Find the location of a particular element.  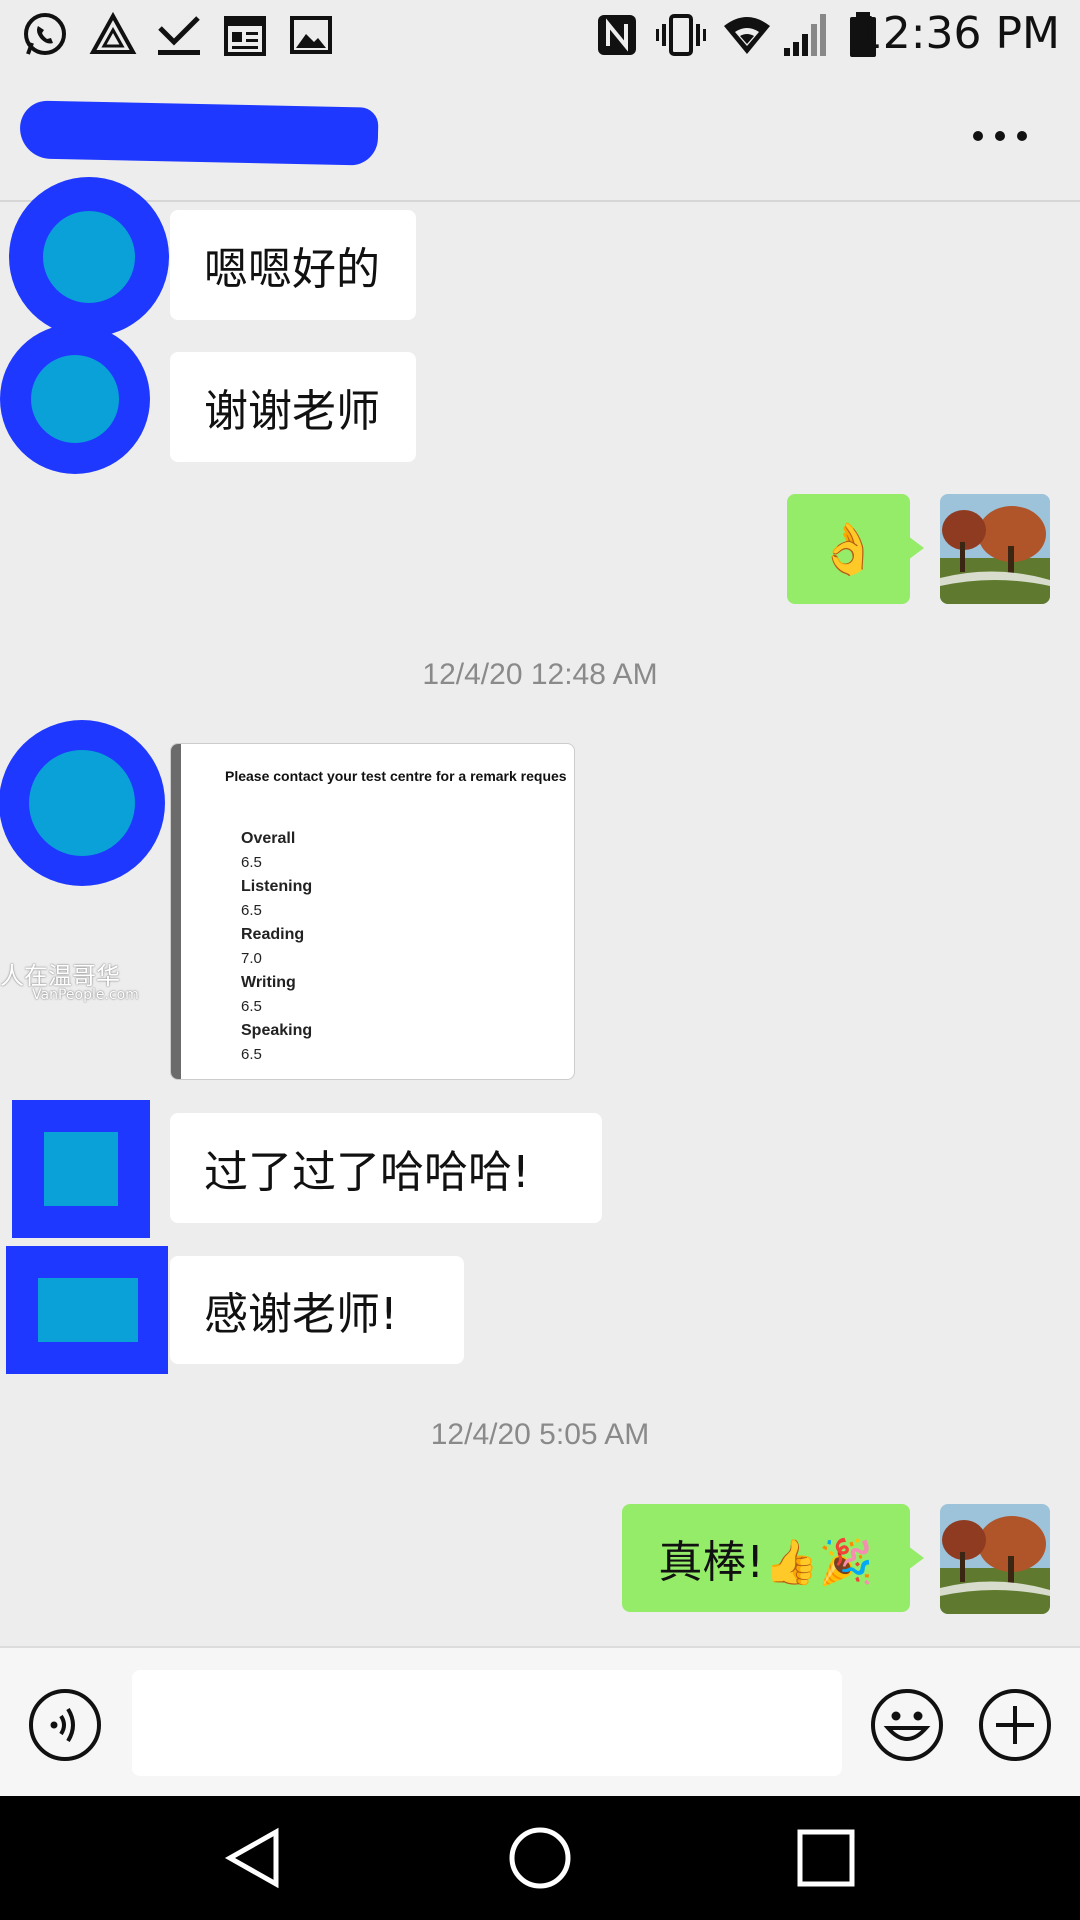

score-label: Writing is located at coordinates (268, 982).